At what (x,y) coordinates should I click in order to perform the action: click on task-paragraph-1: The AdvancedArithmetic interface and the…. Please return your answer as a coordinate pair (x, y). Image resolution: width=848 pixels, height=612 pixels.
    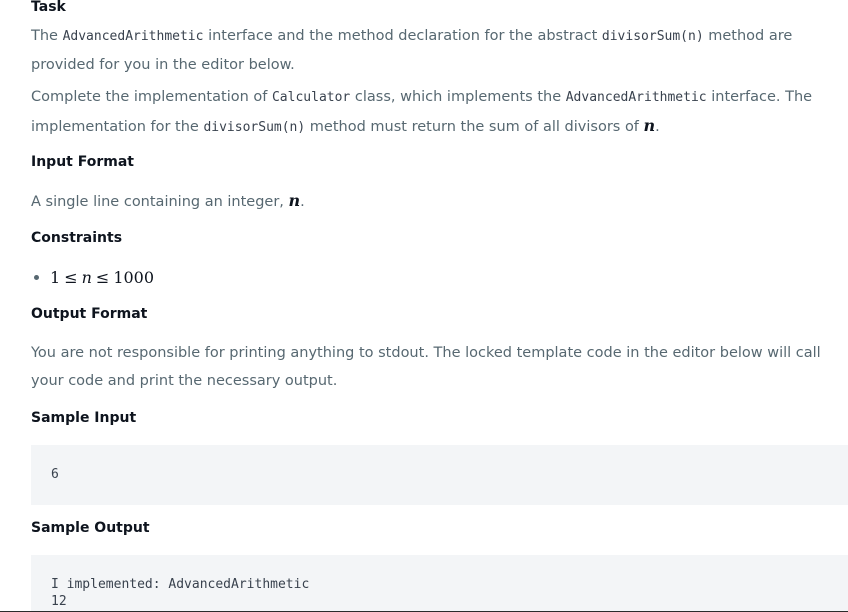
    Looking at the image, I should click on (412, 50).